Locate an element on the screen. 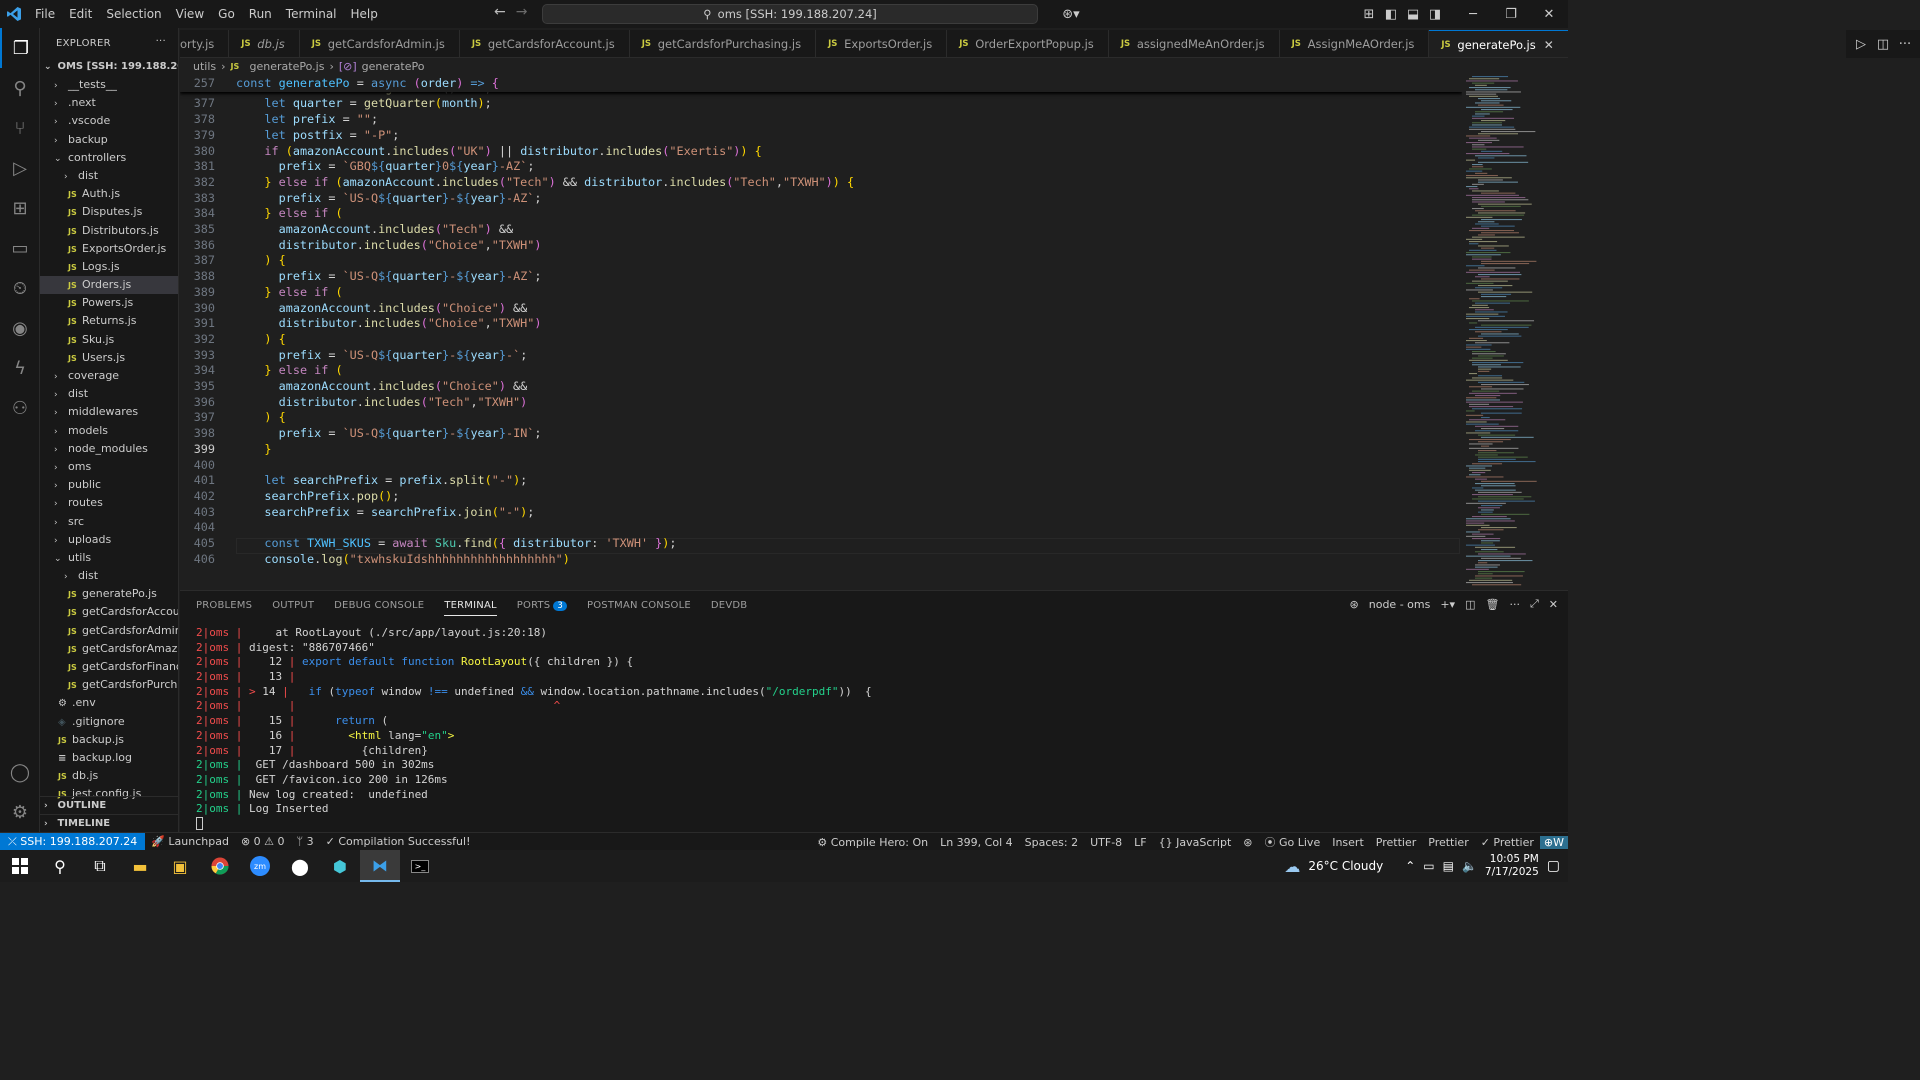 The image size is (1920, 1080). minimap is located at coordinates (1510, 333).